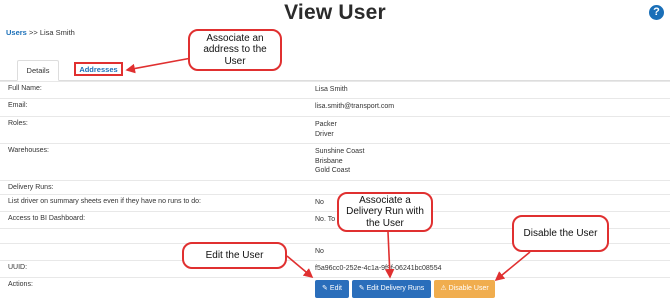  What do you see at coordinates (443, 288) in the screenshot?
I see `warning-icon: ⚠` at bounding box center [443, 288].